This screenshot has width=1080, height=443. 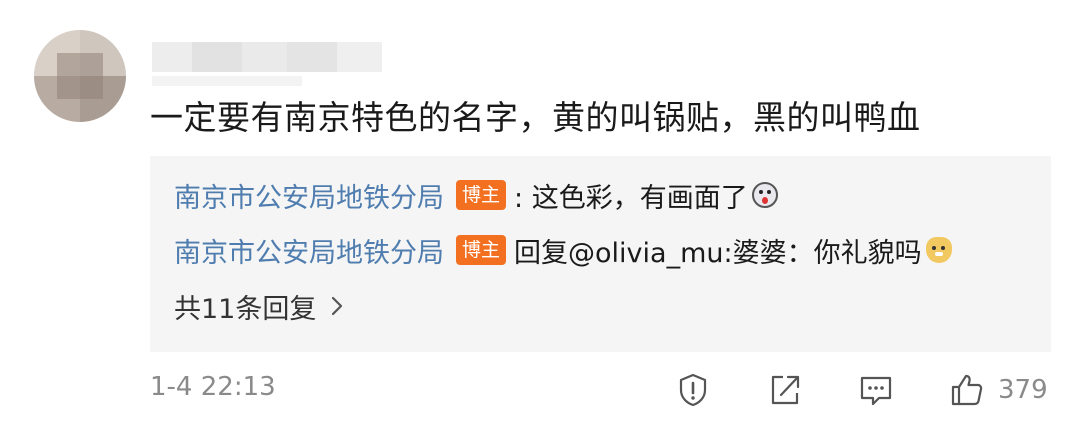 I want to click on like-button: 379, so click(x=998, y=390).